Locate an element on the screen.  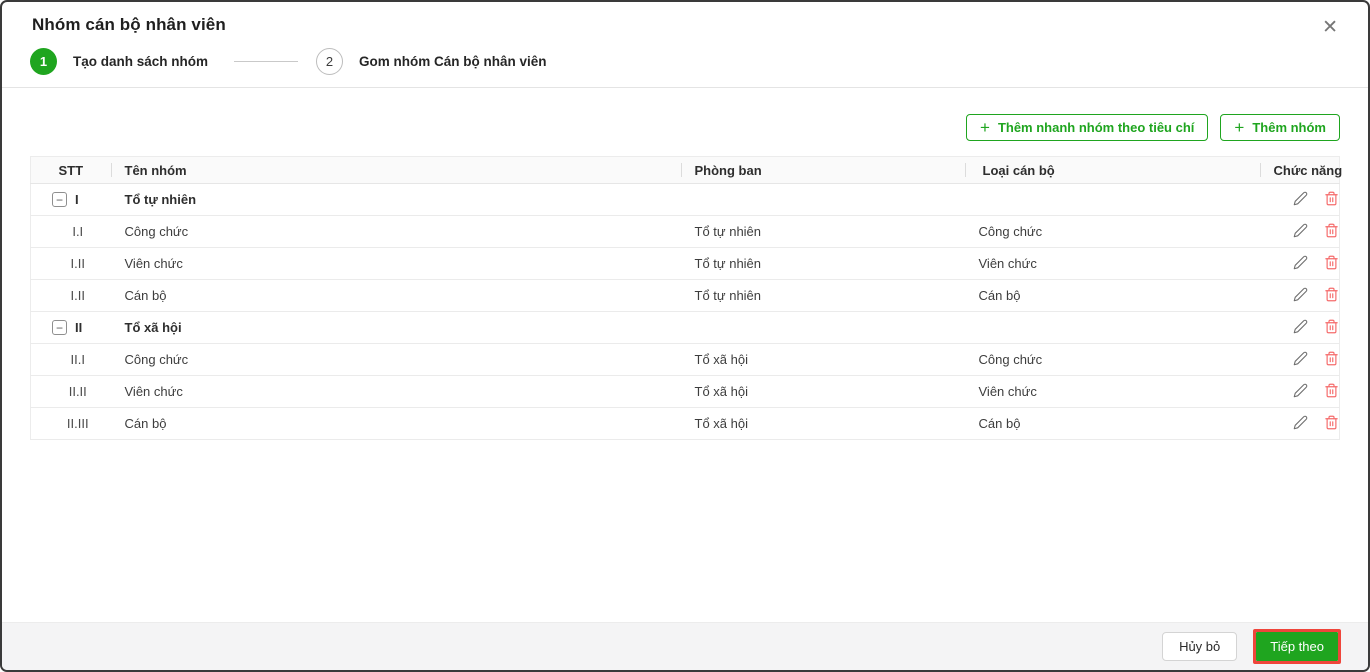
table-row: II.III Cán bộ Tổ xã hội Cán bộ is located at coordinates (685, 423).